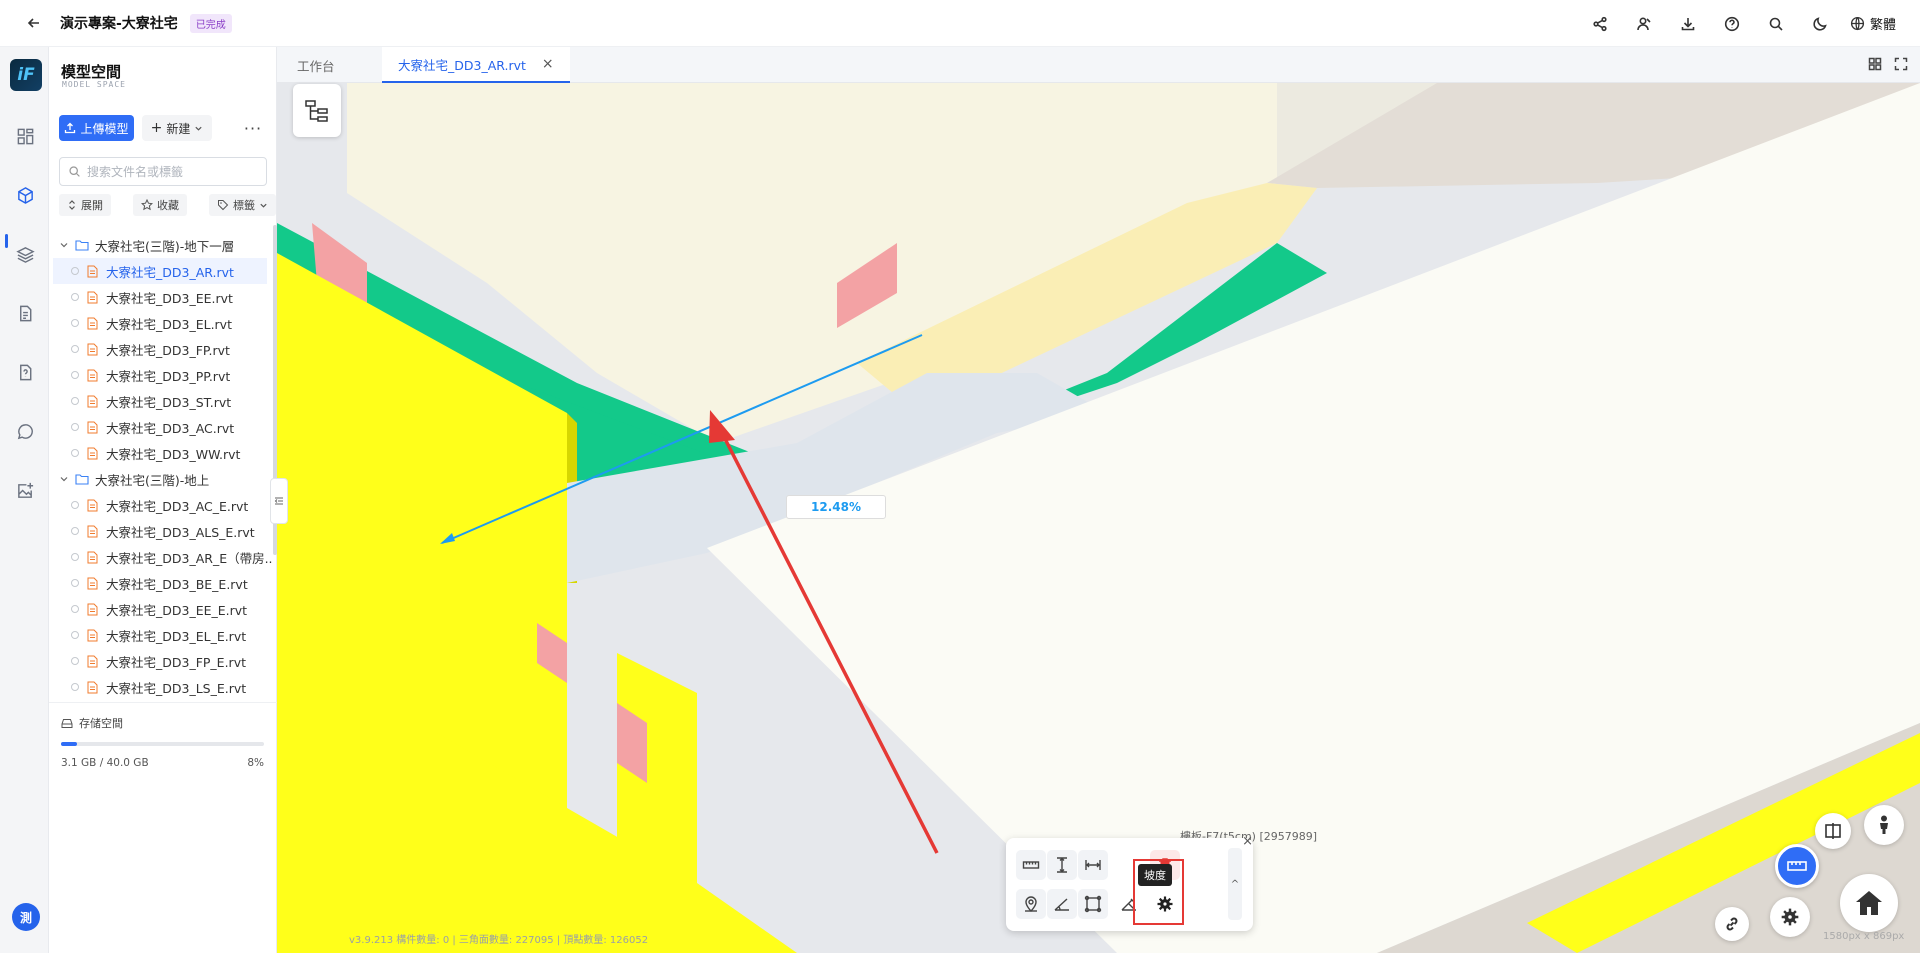  Describe the element at coordinates (1797, 866) in the screenshot. I see `measure-mode-button` at that location.